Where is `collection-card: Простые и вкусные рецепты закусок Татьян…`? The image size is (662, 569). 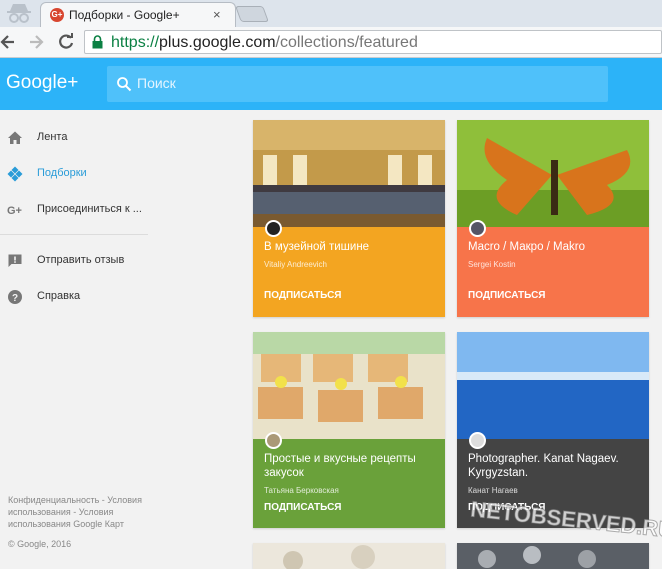 collection-card: Простые и вкусные рецепты закусок Татьян… is located at coordinates (349, 430).